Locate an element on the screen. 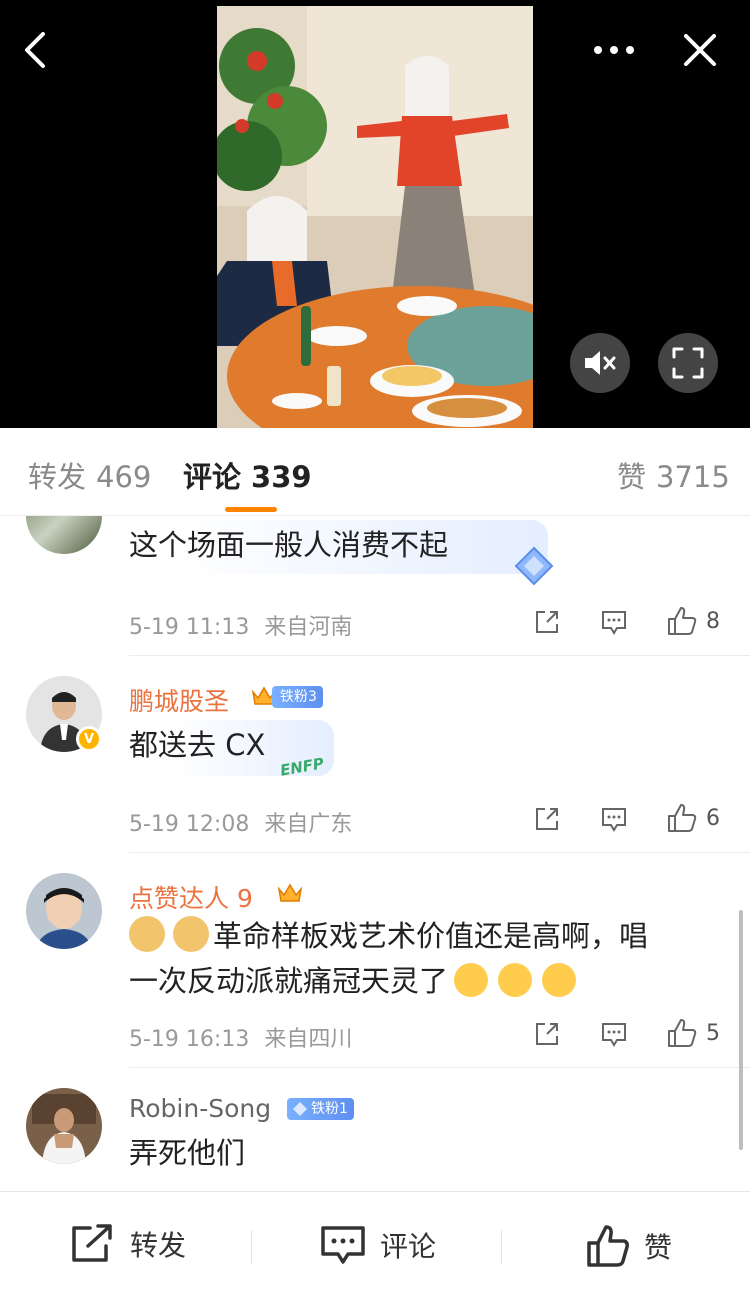 Image resolution: width=750 pixels, height=1300 pixels. comment-meta: 5-19 12:08 来自广东 is located at coordinates (240, 822).